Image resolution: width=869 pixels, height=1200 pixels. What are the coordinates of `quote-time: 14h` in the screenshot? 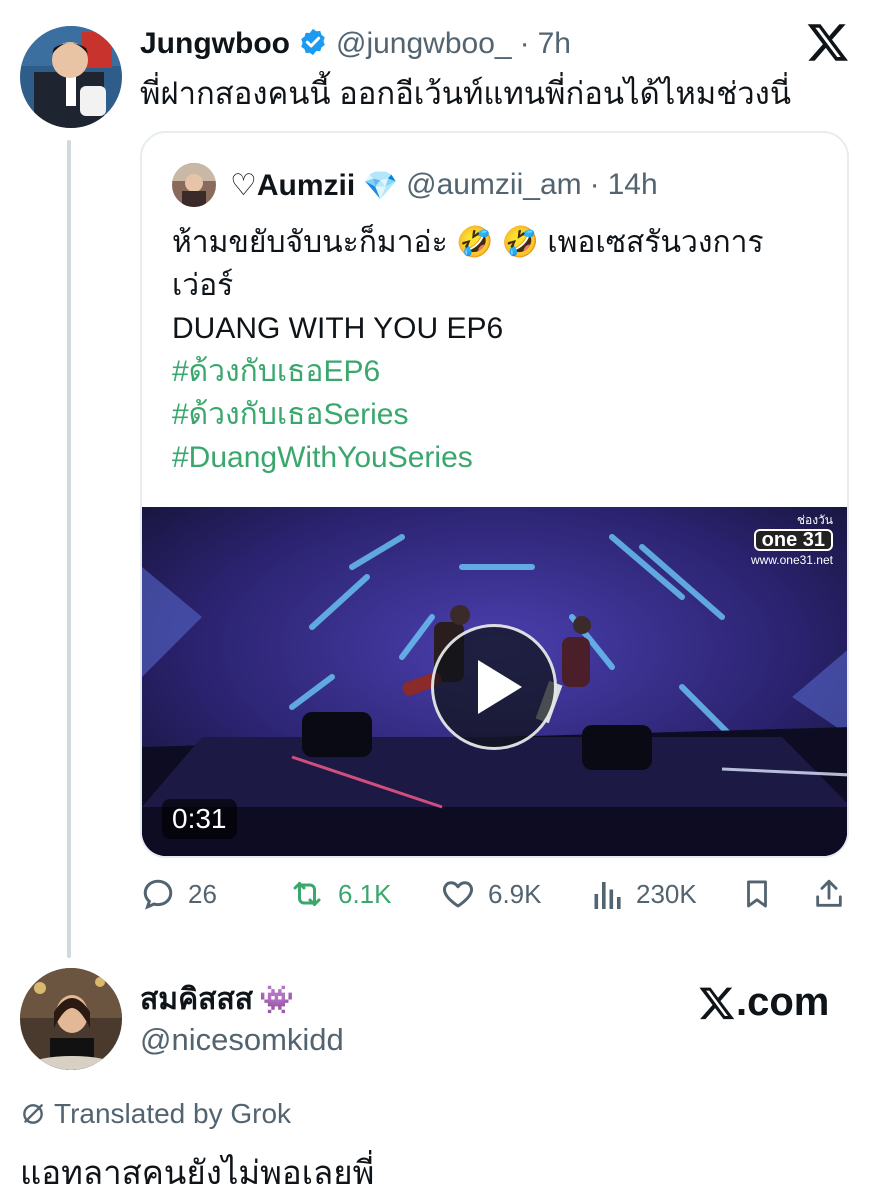 It's located at (633, 185).